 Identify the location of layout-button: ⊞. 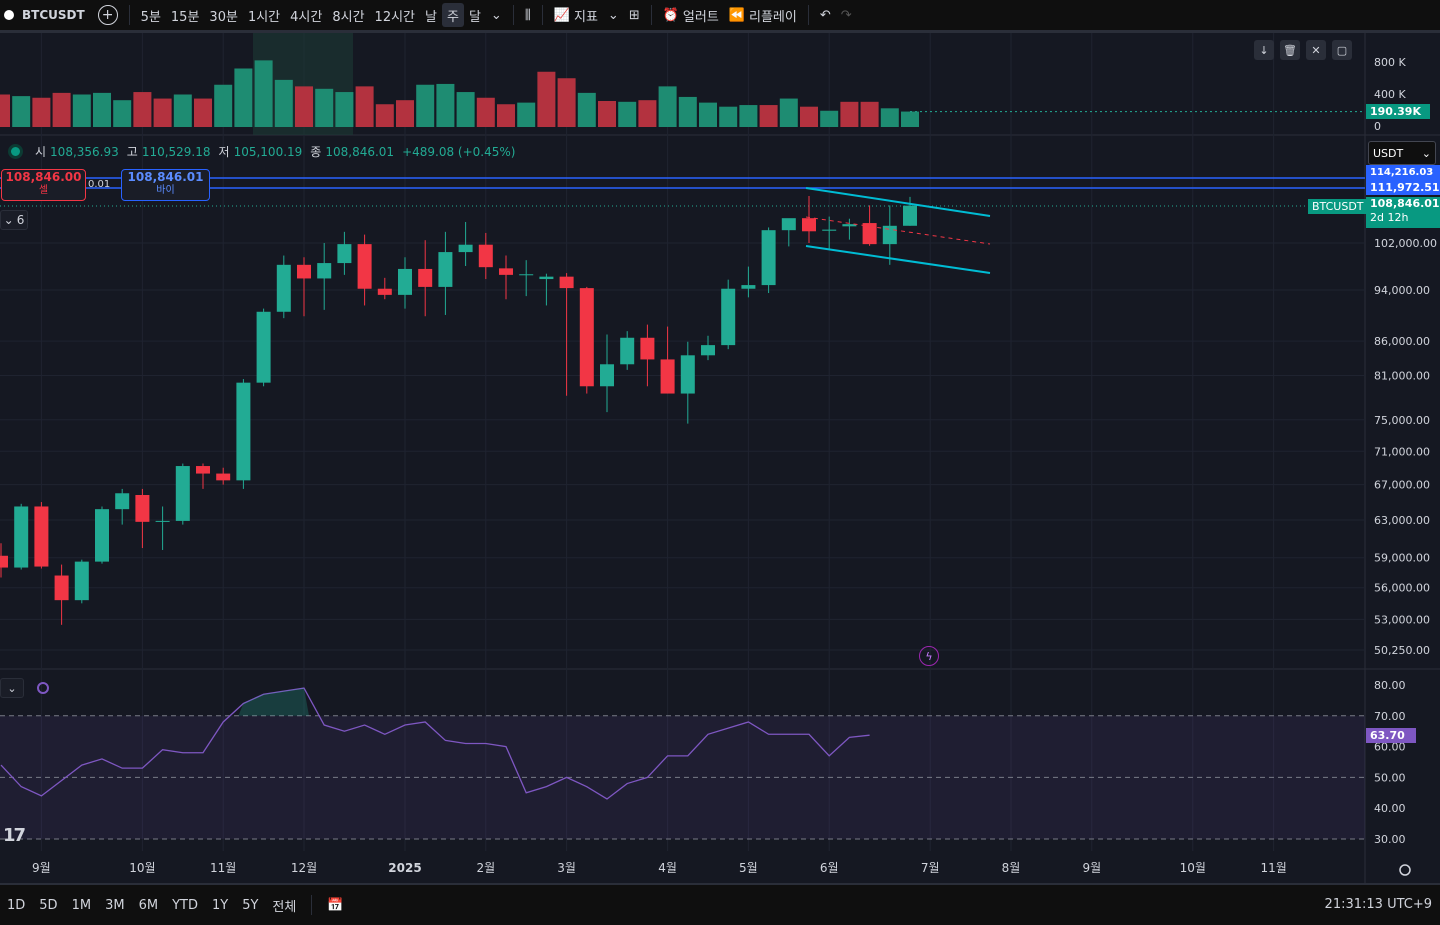
(634, 15).